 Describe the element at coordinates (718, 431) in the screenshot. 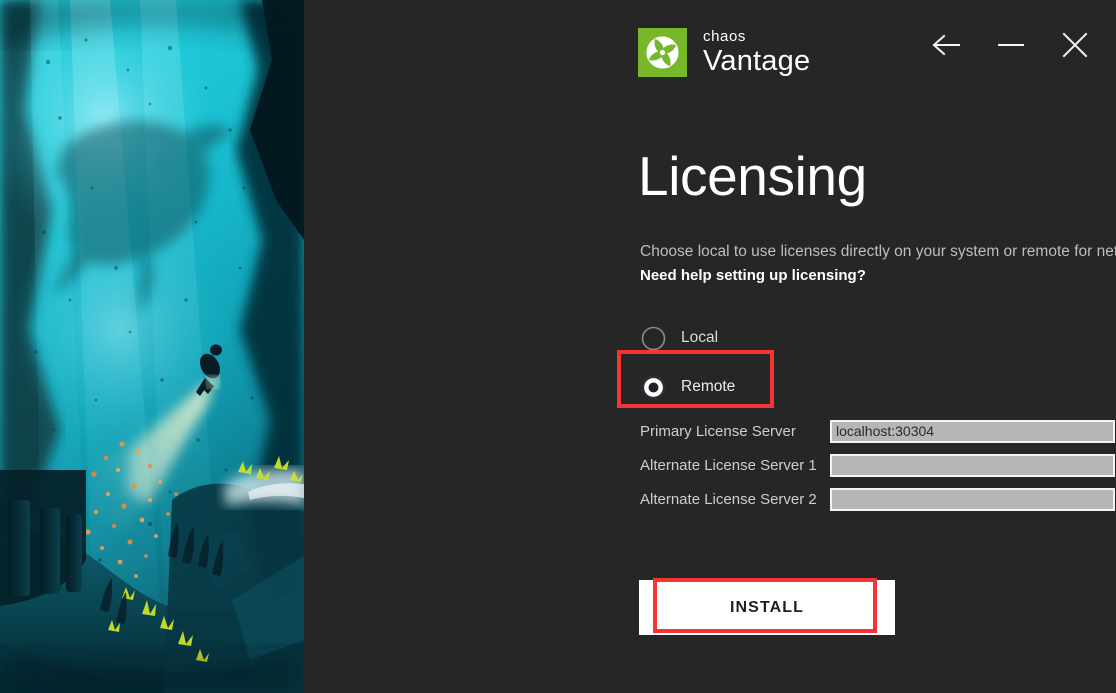

I see `field-label-primary: Primary License Server` at that location.